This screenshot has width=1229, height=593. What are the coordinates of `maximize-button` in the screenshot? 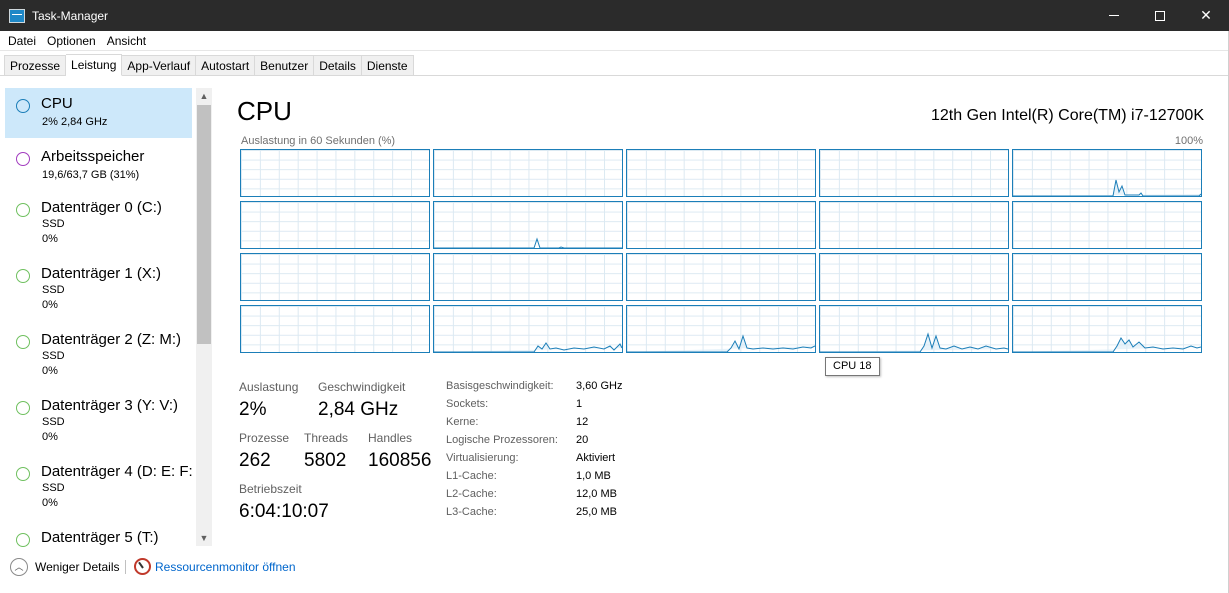 It's located at (1160, 15).